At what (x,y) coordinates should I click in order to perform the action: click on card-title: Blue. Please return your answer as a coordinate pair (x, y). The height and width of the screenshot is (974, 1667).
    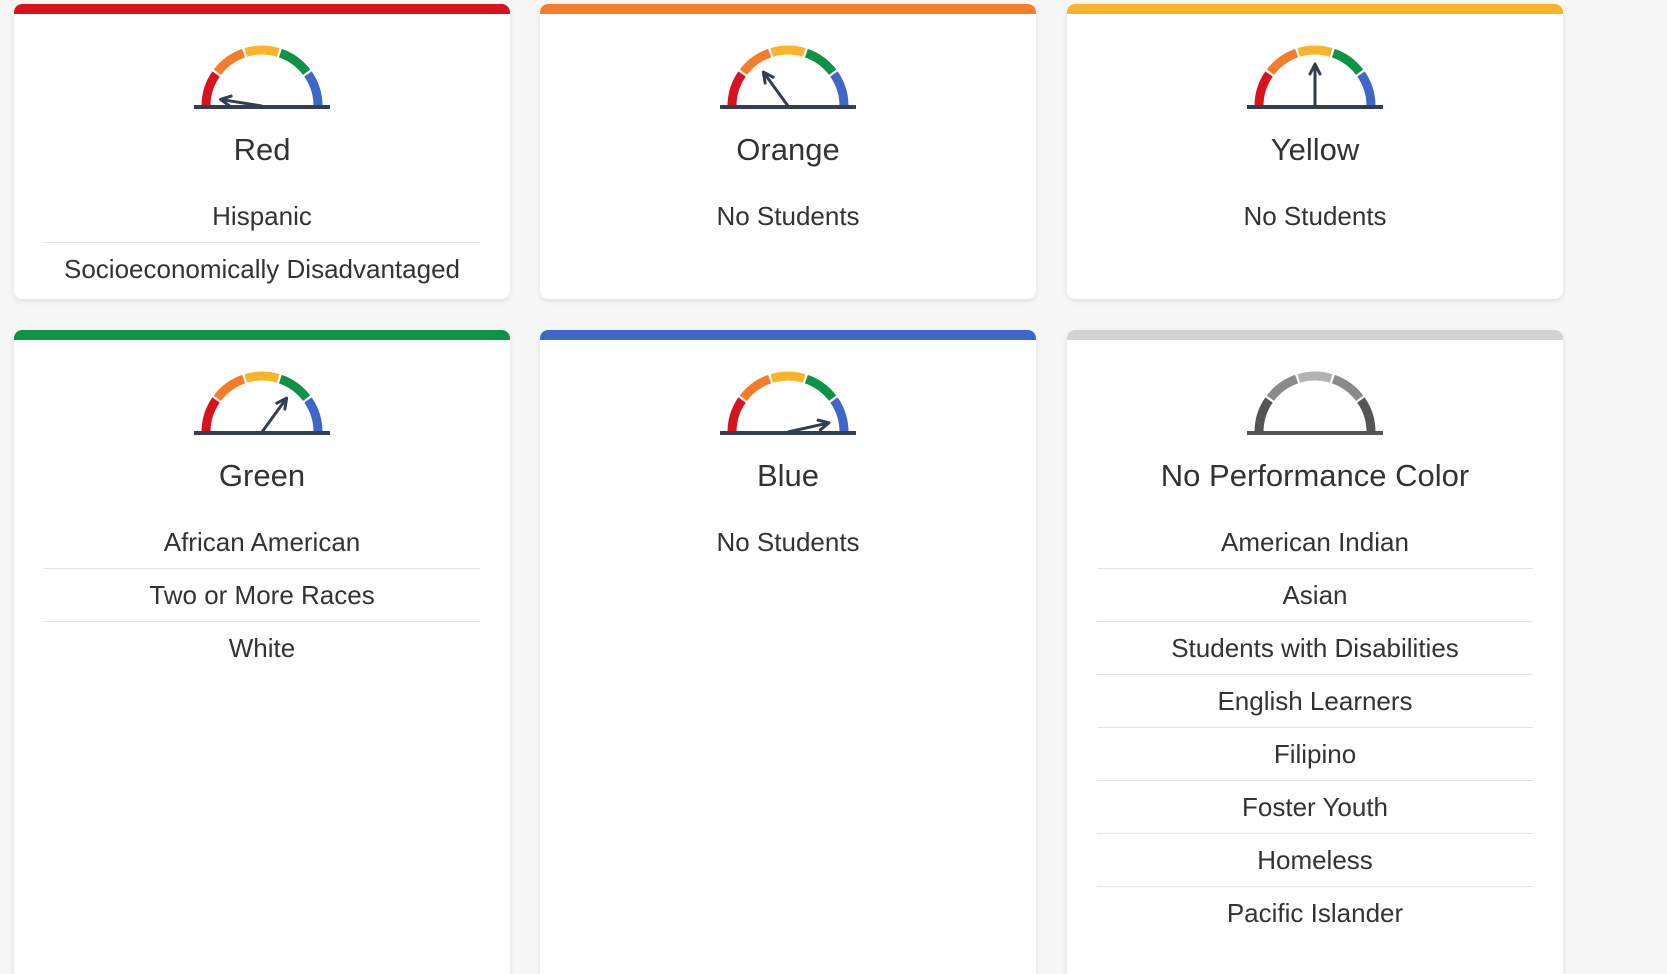
    Looking at the image, I should click on (788, 475).